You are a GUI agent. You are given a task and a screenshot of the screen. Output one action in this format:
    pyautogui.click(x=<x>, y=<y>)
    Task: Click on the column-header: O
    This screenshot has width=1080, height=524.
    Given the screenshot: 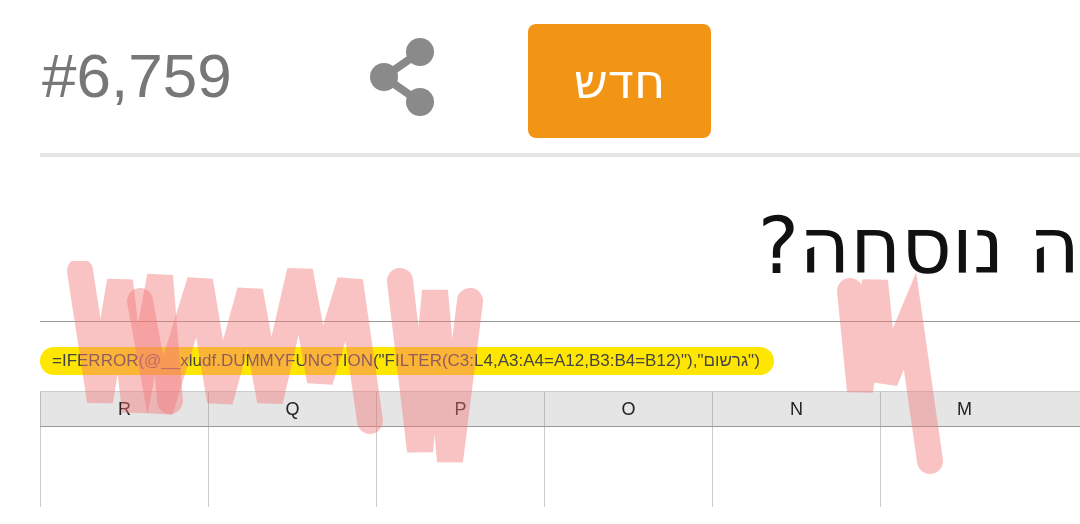 What is the action you would take?
    pyautogui.click(x=628, y=409)
    